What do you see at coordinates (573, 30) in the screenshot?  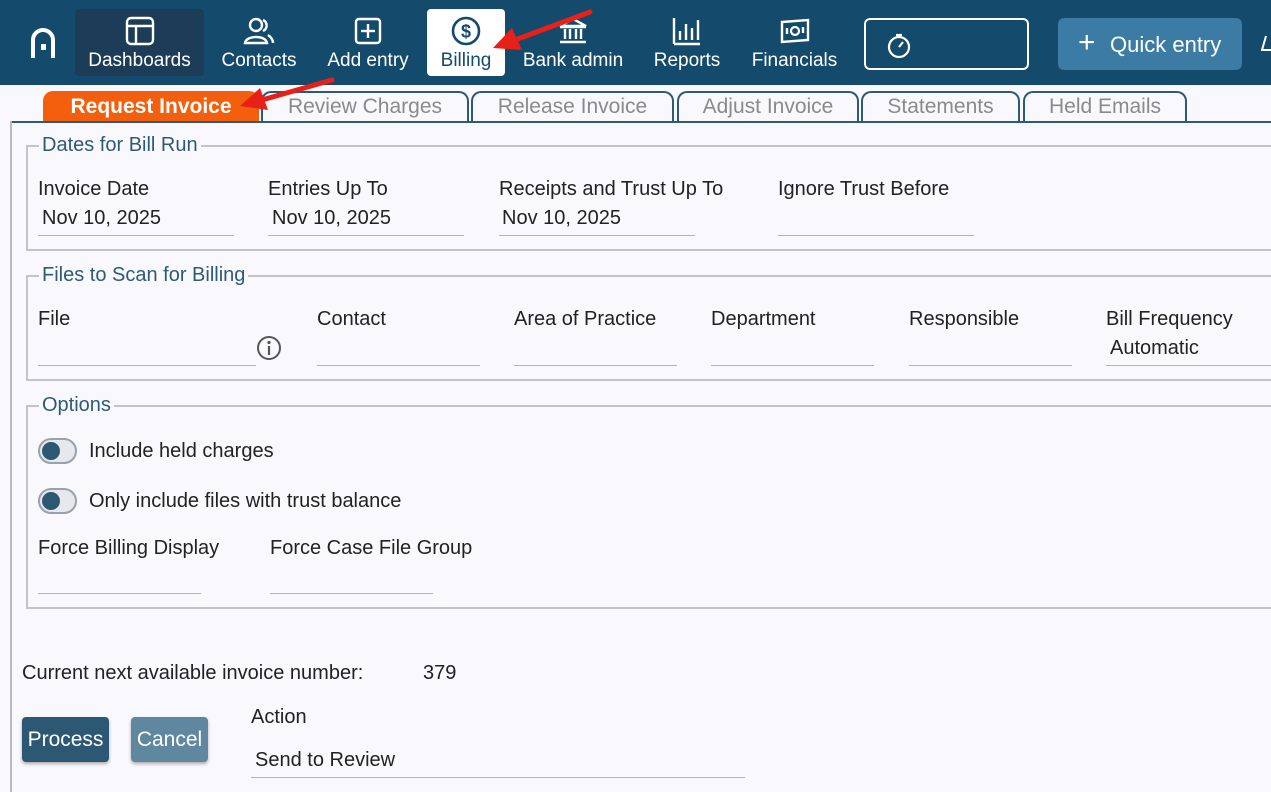 I see `bank-icon` at bounding box center [573, 30].